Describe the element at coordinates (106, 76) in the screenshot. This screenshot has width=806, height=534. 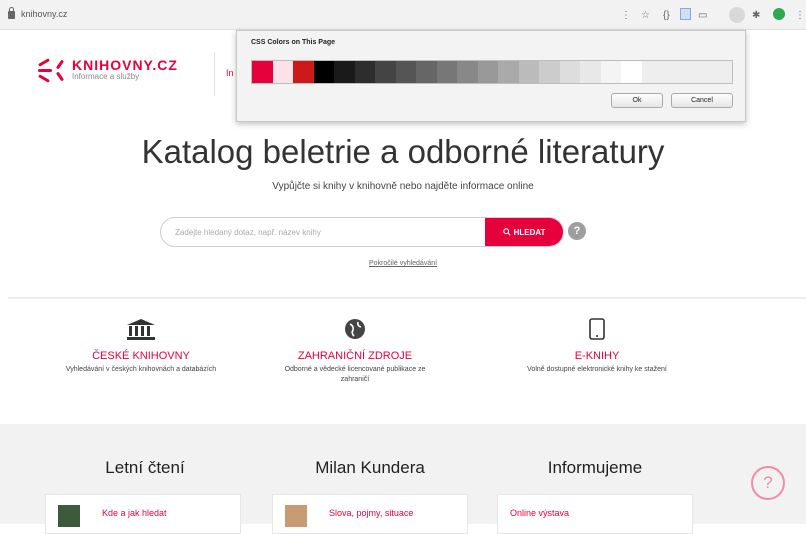
I see `logo-tagline: Informace a služby` at that location.